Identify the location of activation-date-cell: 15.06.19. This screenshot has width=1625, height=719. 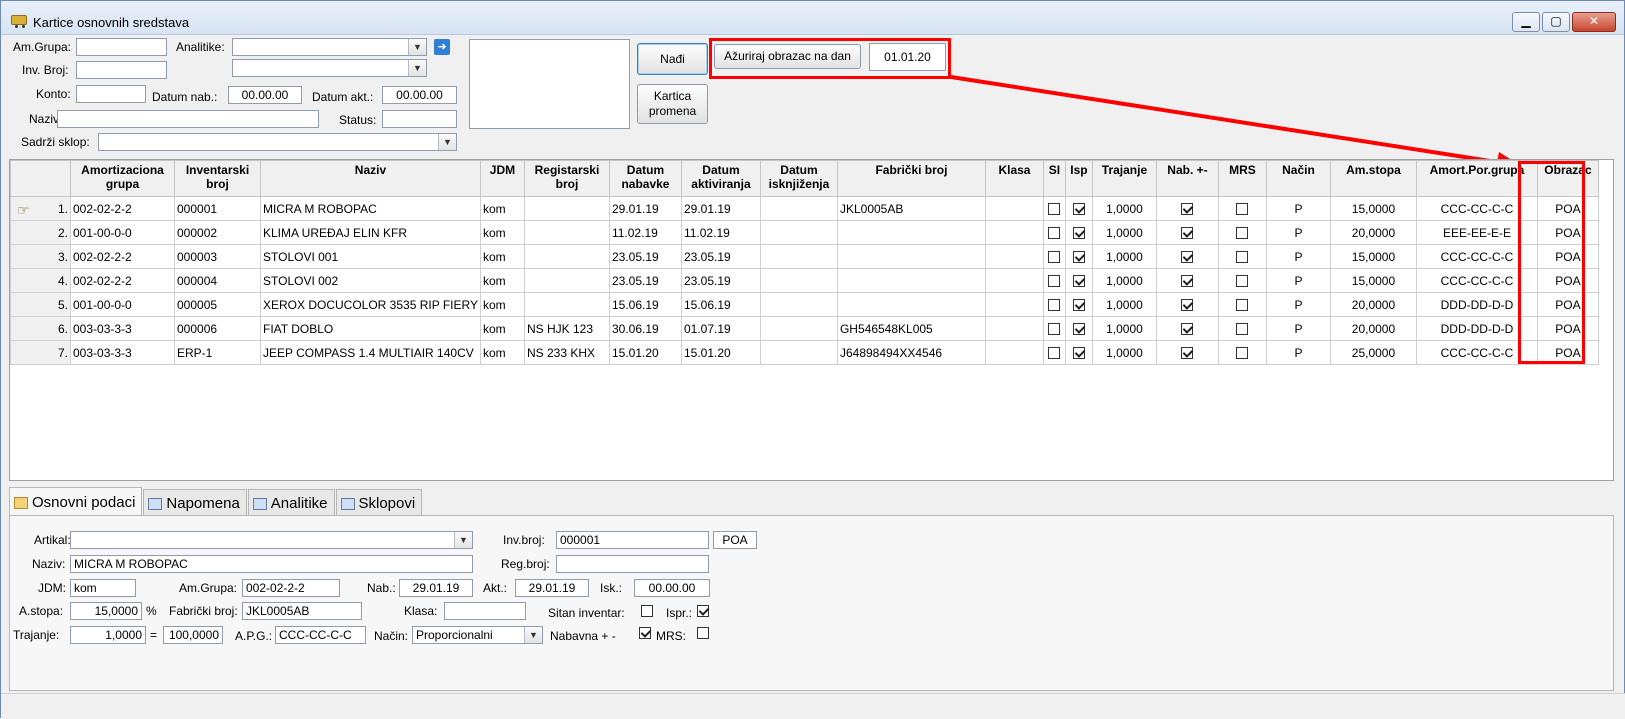
(720, 304).